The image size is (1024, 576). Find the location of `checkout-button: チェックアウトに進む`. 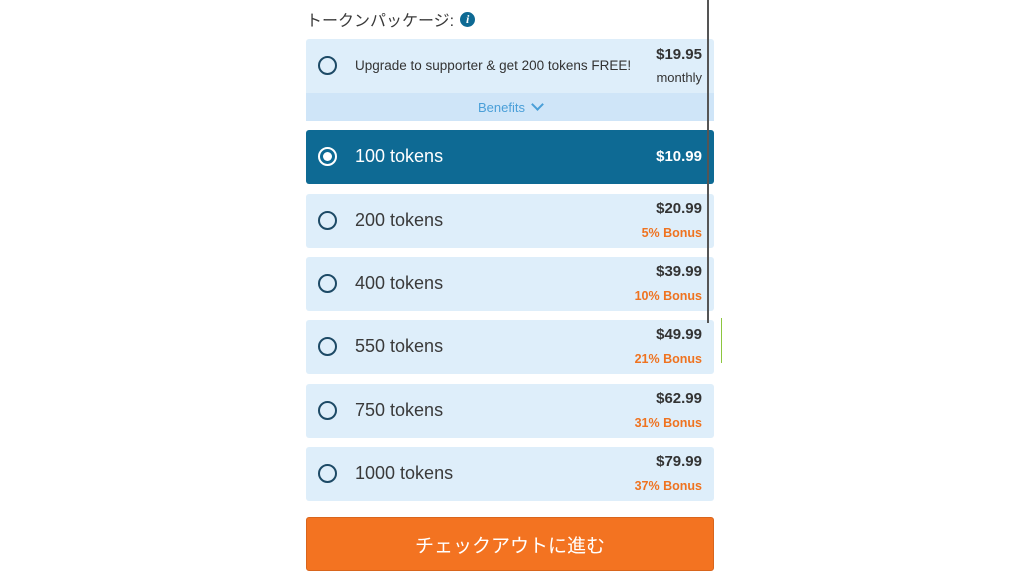

checkout-button: チェックアウトに進む is located at coordinates (510, 544).